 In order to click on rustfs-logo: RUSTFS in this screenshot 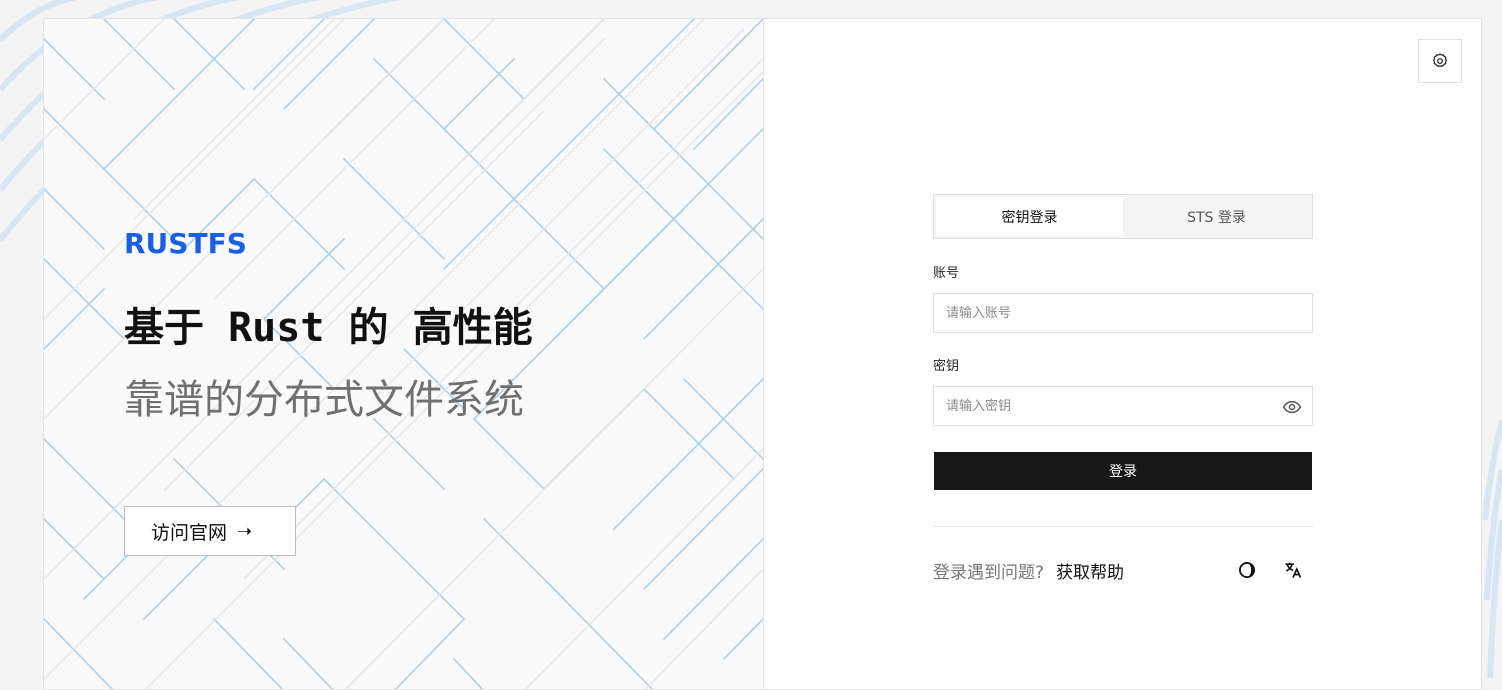, I will do `click(185, 243)`.